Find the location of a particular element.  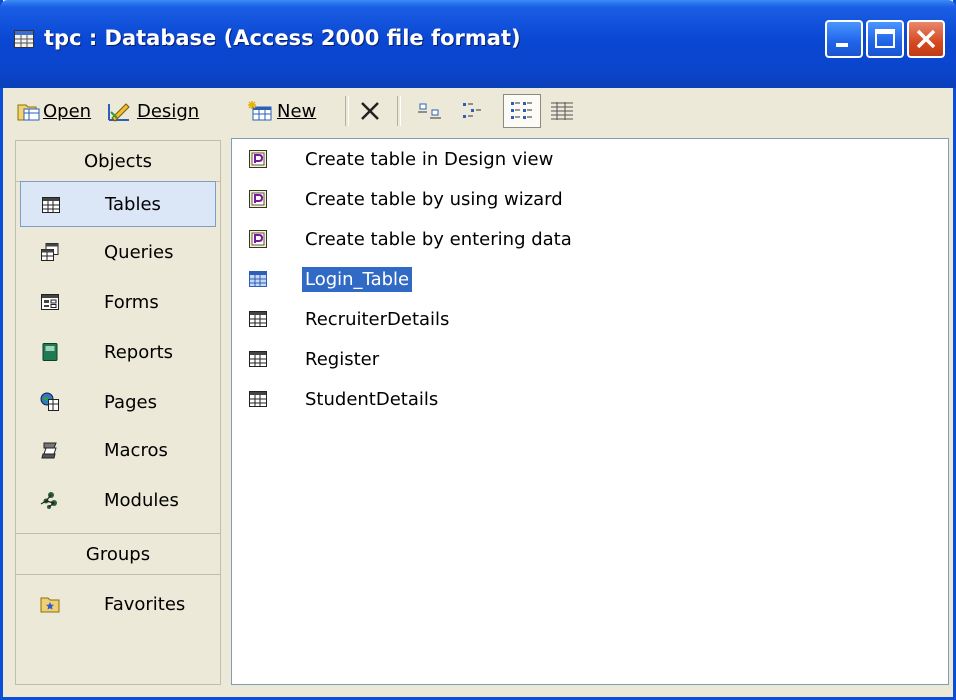

sidebar-item-favorites: Favorites is located at coordinates (118, 604).